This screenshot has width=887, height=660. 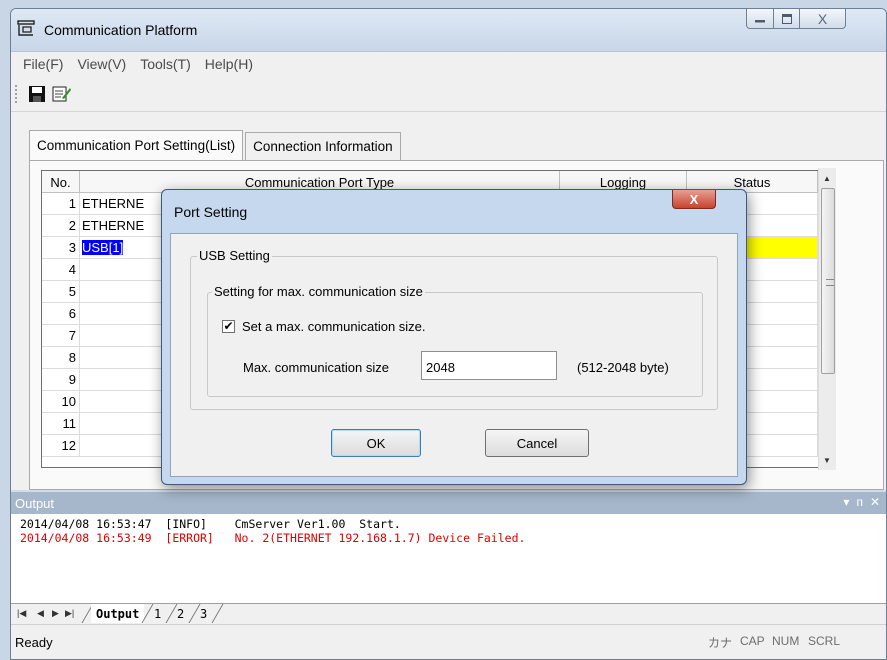 I want to click on cell-no: 11, so click(x=61, y=423).